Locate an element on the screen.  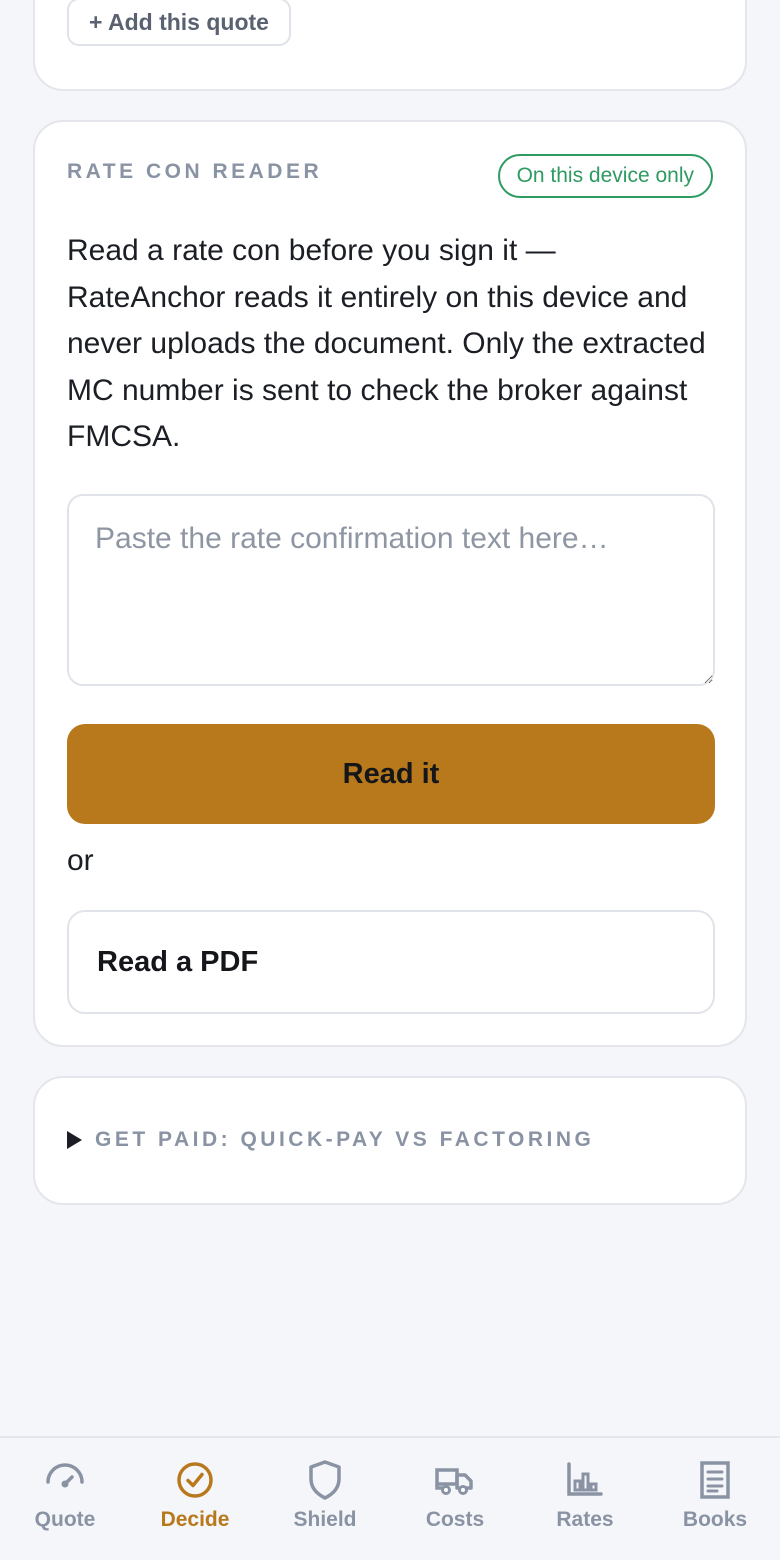
on-device-badge: On this device only is located at coordinates (605, 176).